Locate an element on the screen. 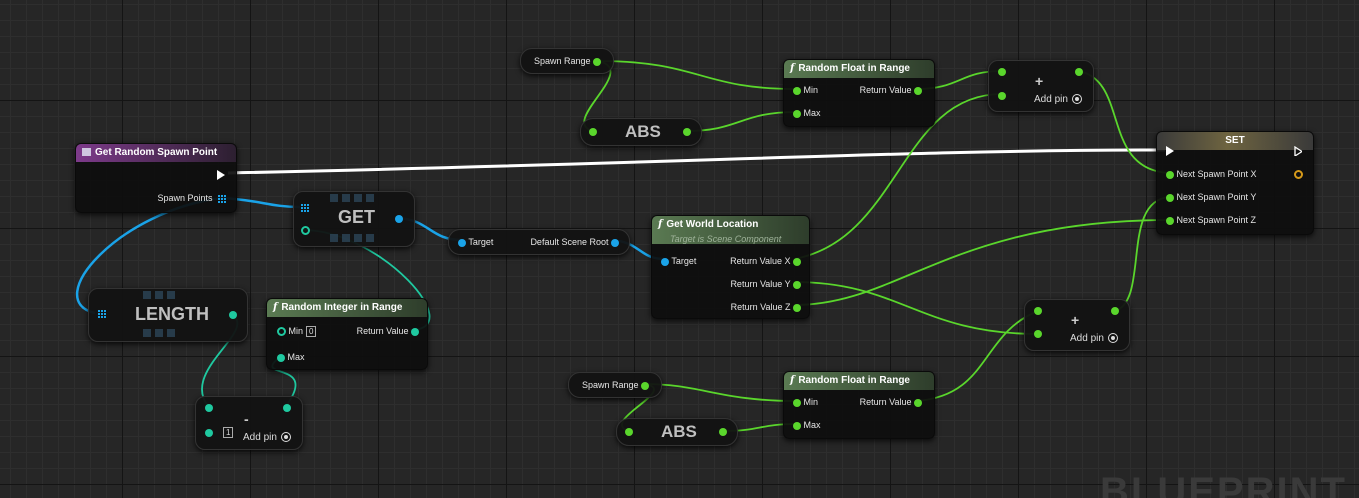  subtract-input-b is located at coordinates (209, 433).